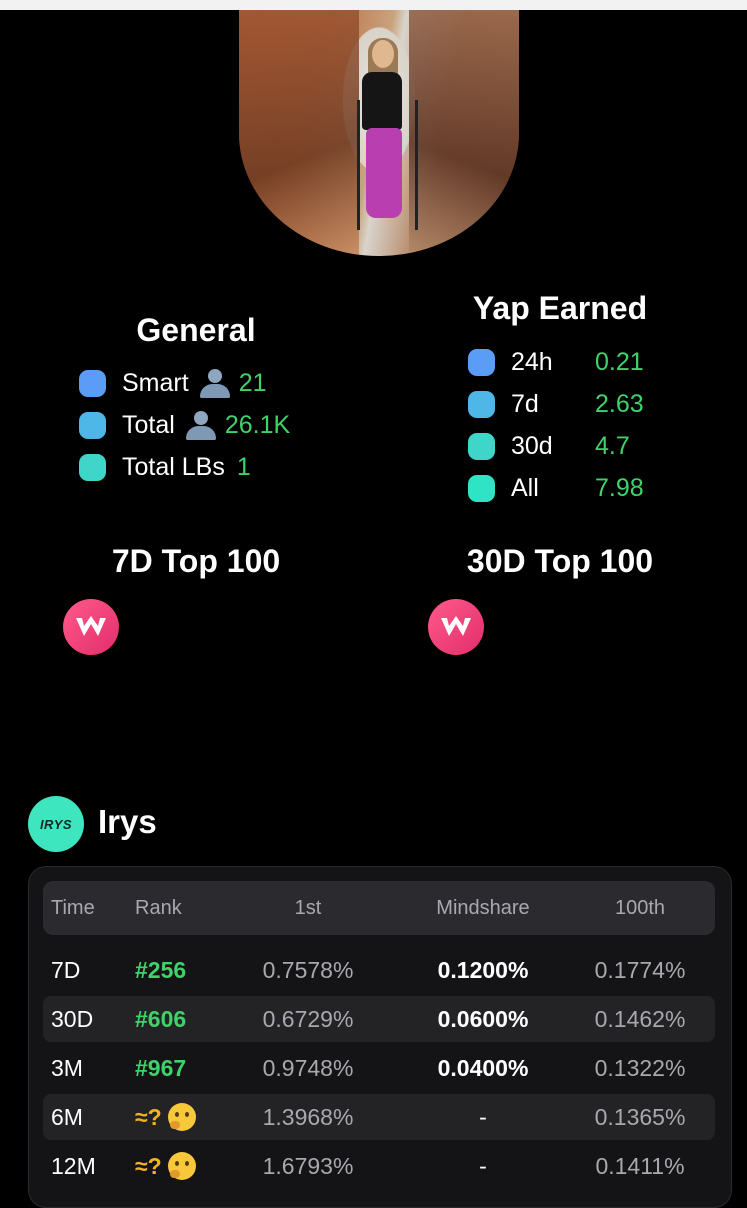 This screenshot has height=1208, width=747. Describe the element at coordinates (308, 1165) in the screenshot. I see `row-first: 1.6793%` at that location.